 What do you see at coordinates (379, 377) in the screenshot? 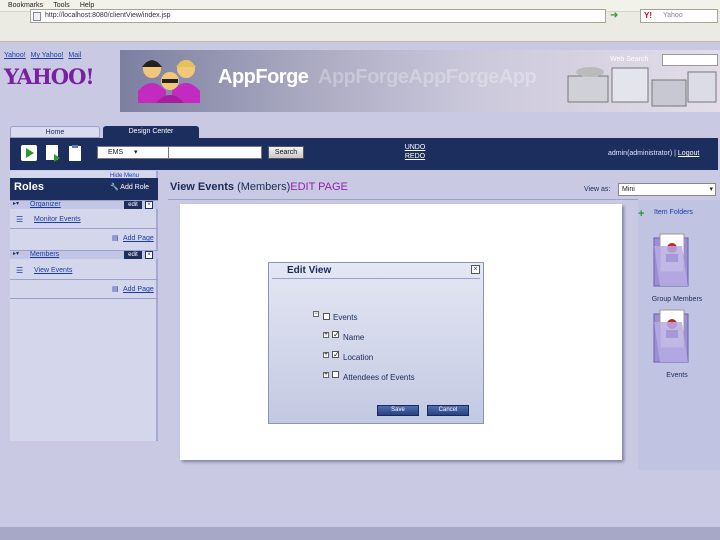
I see `tree-label-attendees: Attendees of Events` at bounding box center [379, 377].